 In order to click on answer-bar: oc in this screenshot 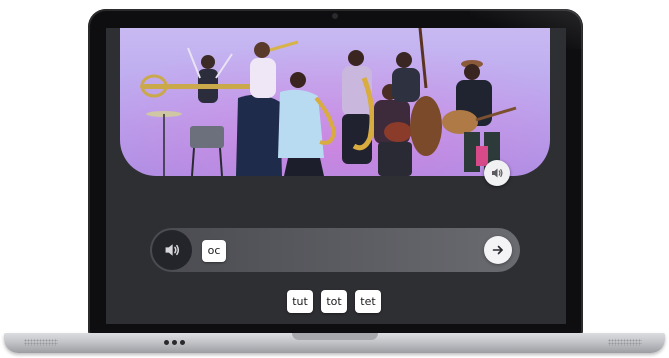, I will do `click(335, 250)`.